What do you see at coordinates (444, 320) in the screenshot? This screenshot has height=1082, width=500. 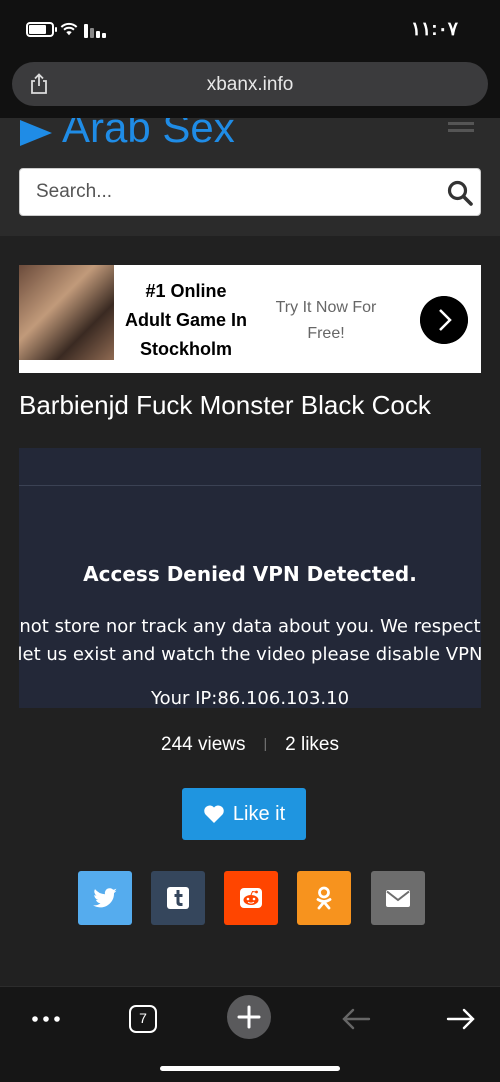 I see `chevron-right-icon` at bounding box center [444, 320].